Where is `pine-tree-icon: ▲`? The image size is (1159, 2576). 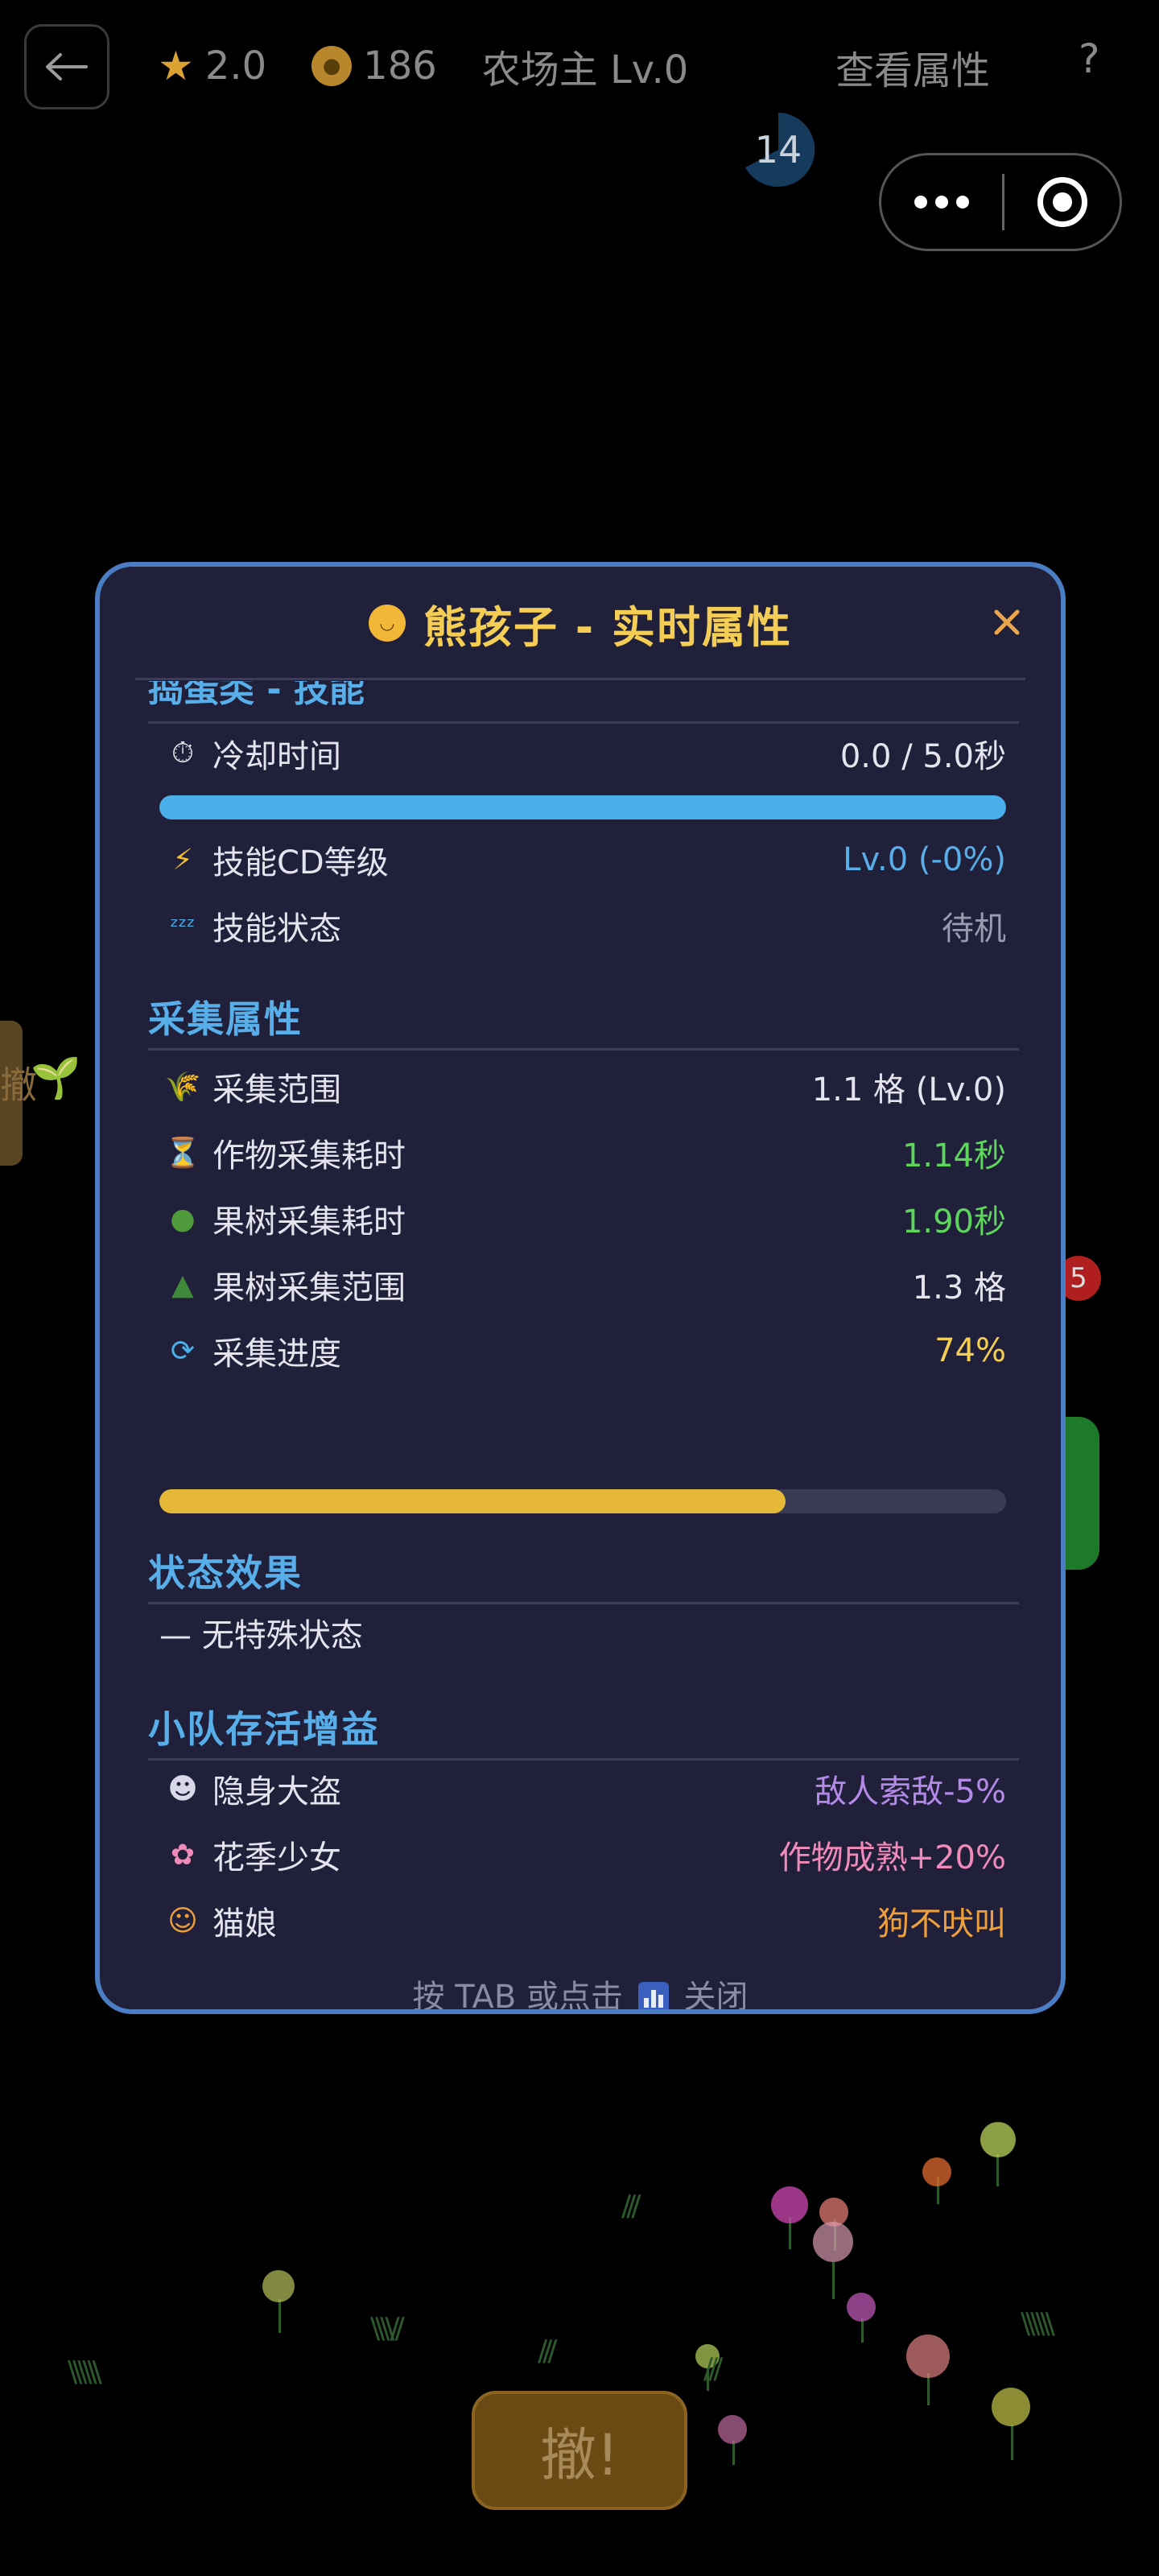
pine-tree-icon: ▲ is located at coordinates (182, 1285).